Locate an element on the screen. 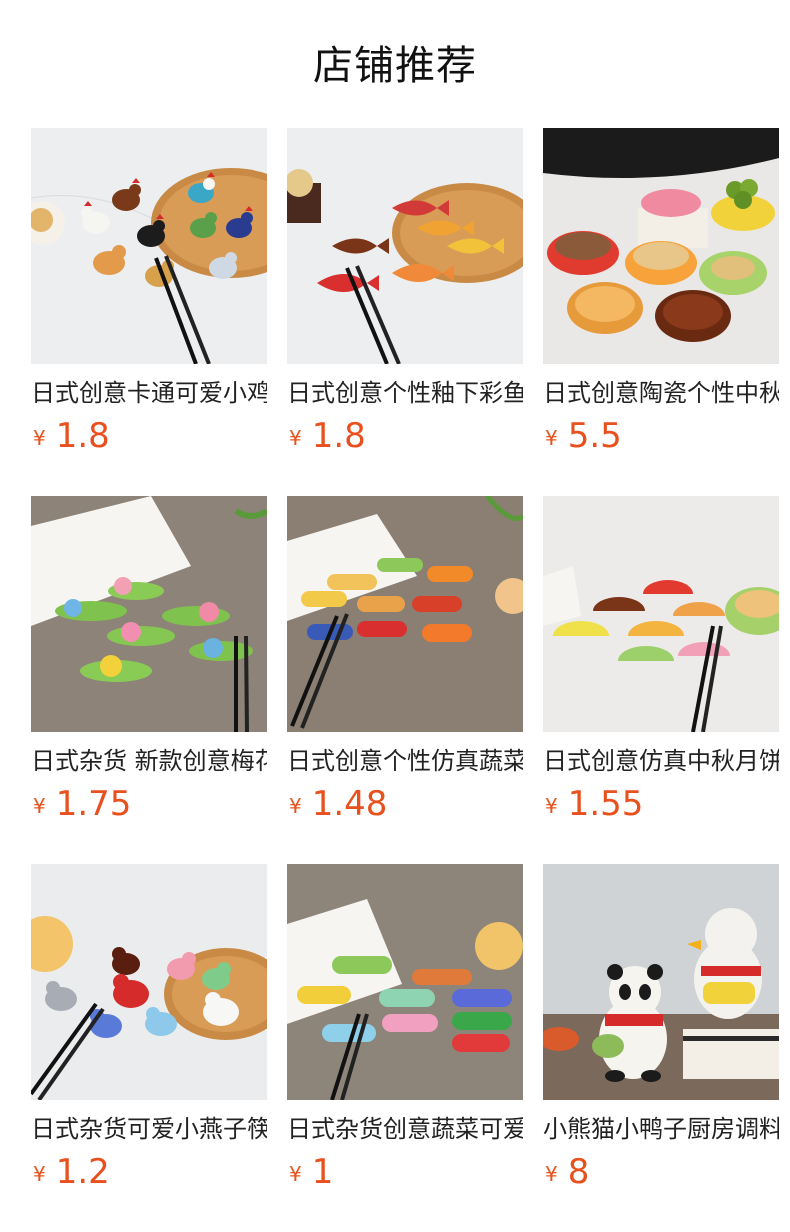 The width and height of the screenshot is (790, 1232). price-row: ¥1 is located at coordinates (405, 1172).